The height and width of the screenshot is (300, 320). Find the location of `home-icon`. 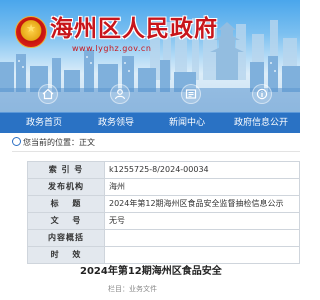

home-icon is located at coordinates (48, 94).